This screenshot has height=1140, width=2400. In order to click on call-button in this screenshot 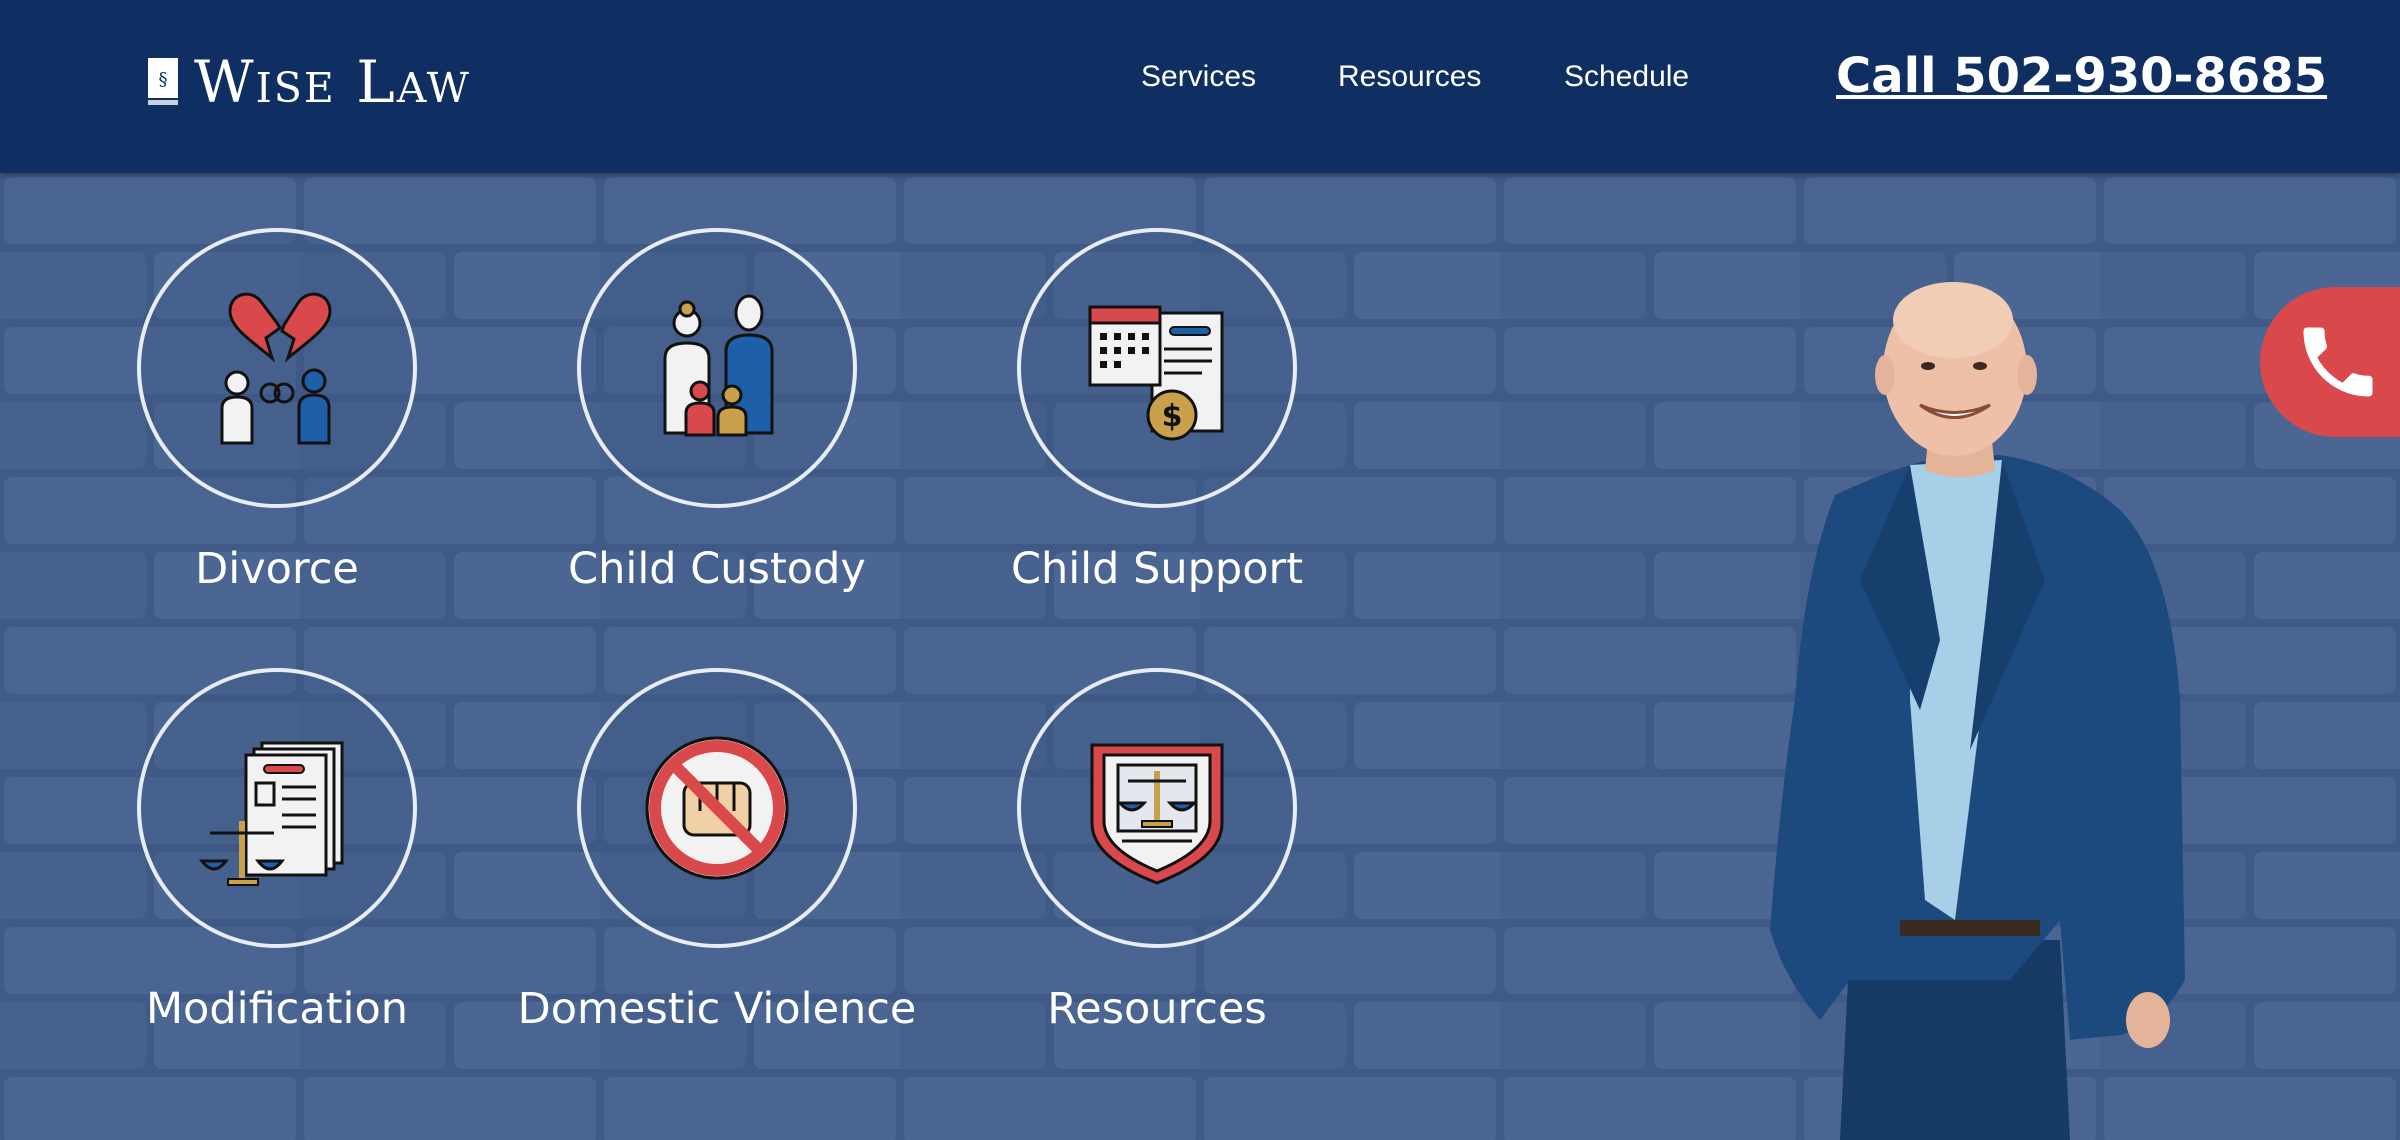, I will do `click(2330, 362)`.